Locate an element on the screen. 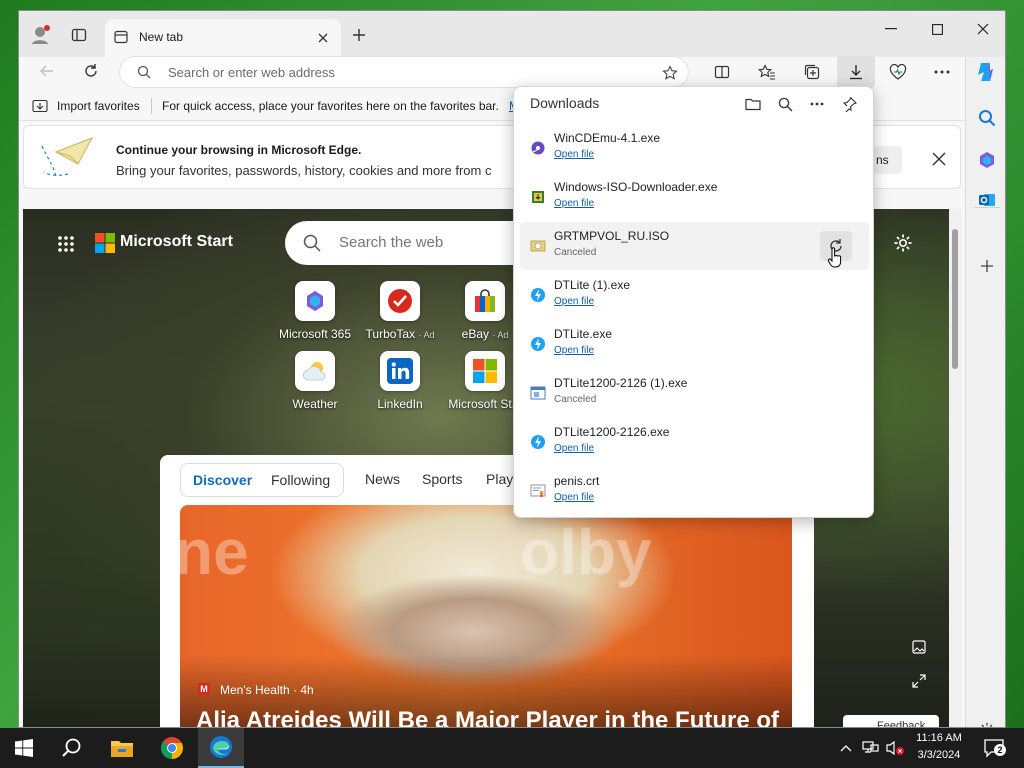 The width and height of the screenshot is (1024, 768). downloads-button is located at coordinates (856, 72).